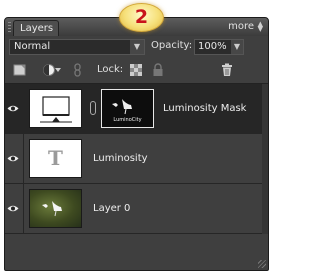 This screenshot has width=320, height=272. Describe the element at coordinates (265, 159) in the screenshot. I see `layer-list-scrollbar` at that location.